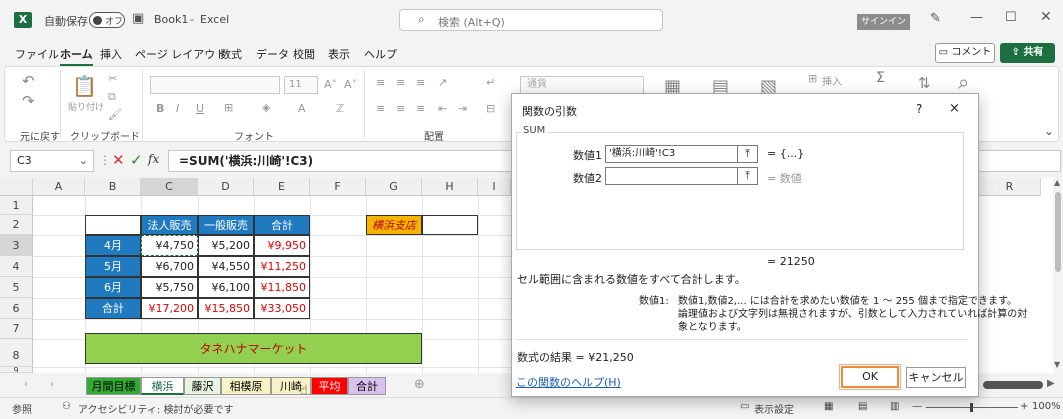  I want to click on column-header-f: F, so click(338, 187).